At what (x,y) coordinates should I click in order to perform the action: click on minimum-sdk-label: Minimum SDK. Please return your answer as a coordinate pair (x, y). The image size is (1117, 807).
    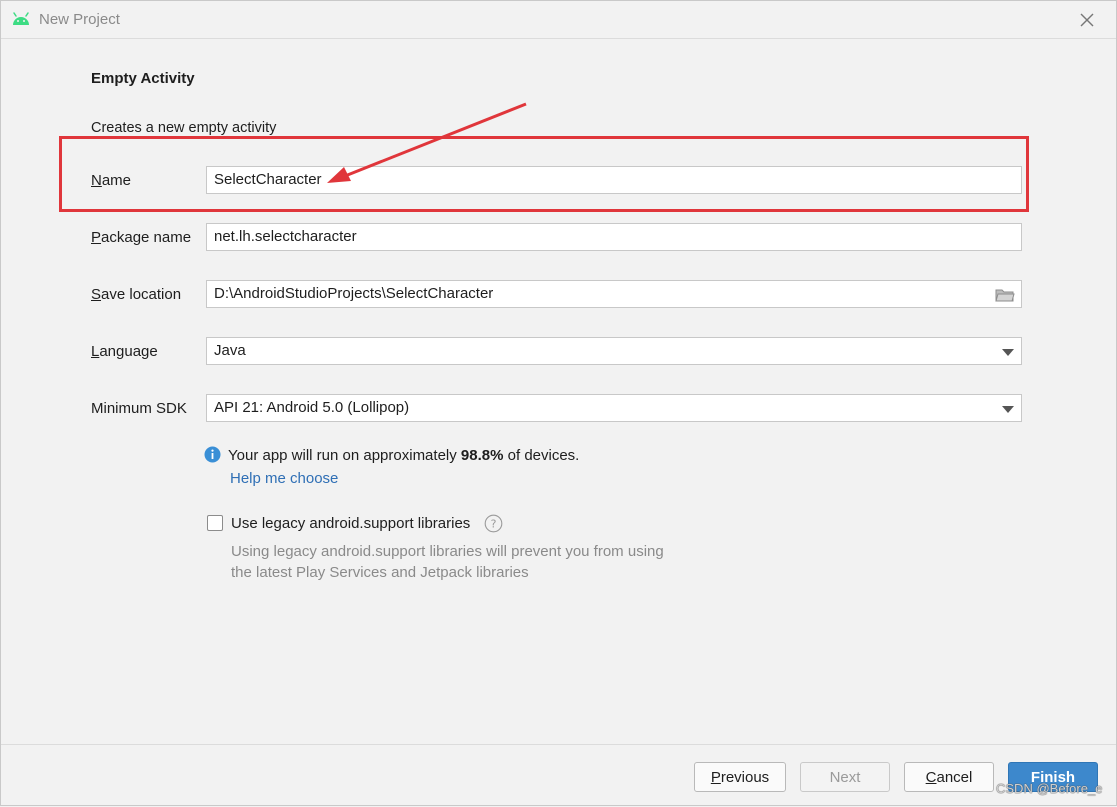
    Looking at the image, I should click on (139, 408).